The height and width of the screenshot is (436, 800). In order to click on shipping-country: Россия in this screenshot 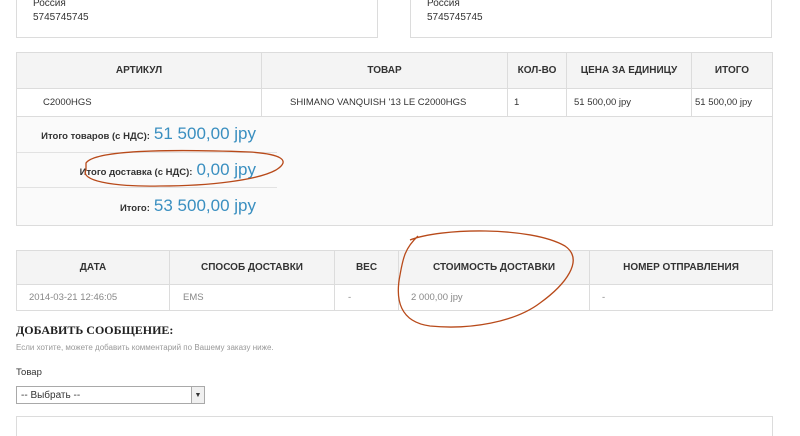, I will do `click(443, 4)`.